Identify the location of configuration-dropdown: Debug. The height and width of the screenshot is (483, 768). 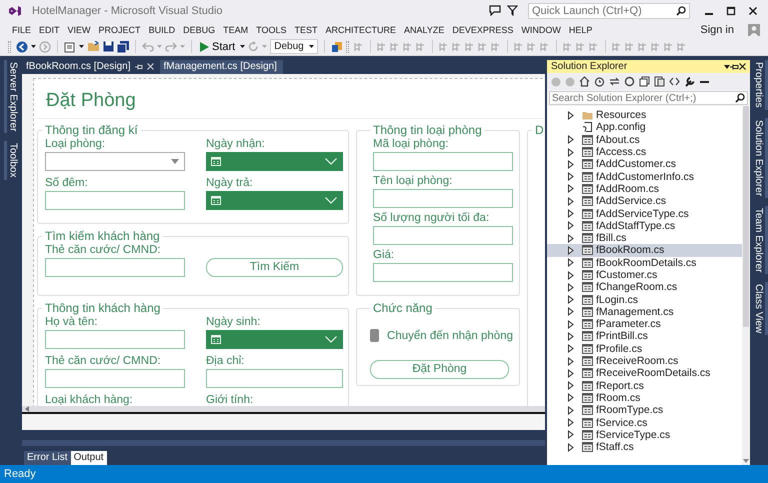
(294, 46).